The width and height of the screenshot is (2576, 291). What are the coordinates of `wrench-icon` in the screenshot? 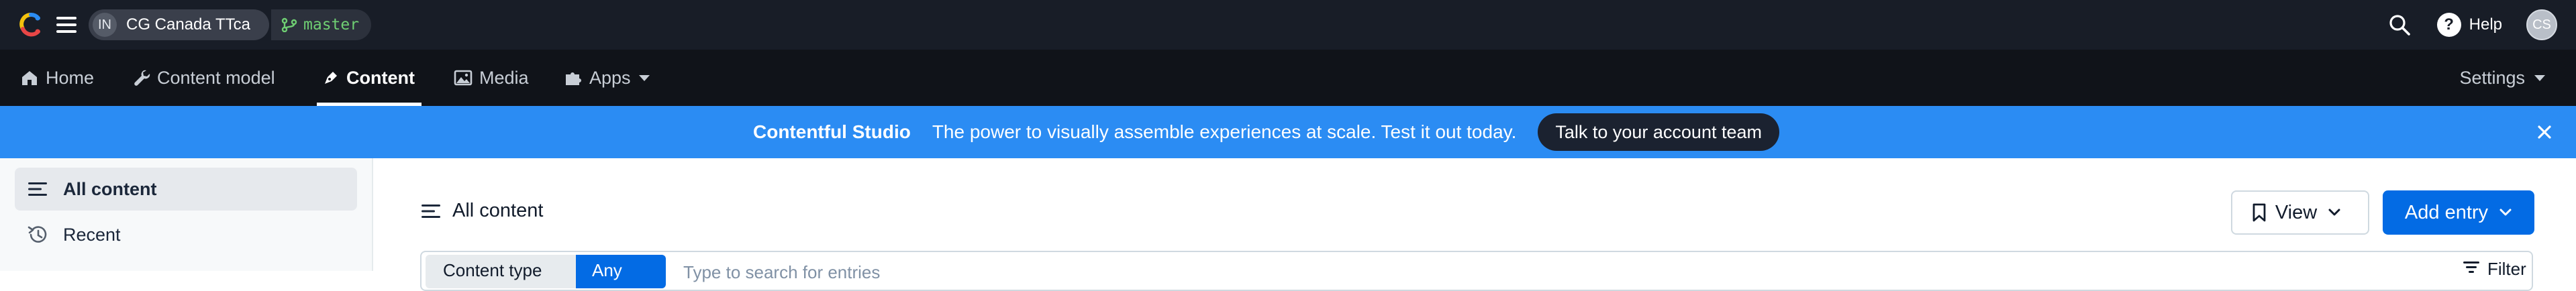 It's located at (142, 78).